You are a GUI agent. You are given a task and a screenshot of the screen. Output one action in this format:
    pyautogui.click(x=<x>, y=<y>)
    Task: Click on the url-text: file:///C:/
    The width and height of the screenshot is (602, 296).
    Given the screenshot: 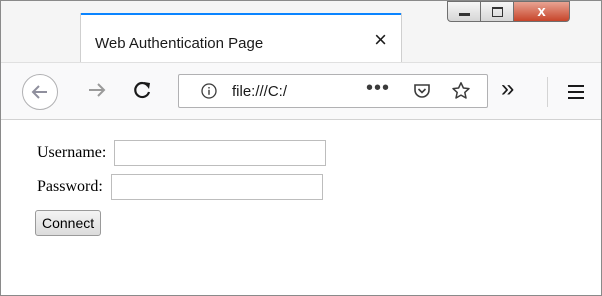 What is the action you would take?
    pyautogui.click(x=273, y=91)
    